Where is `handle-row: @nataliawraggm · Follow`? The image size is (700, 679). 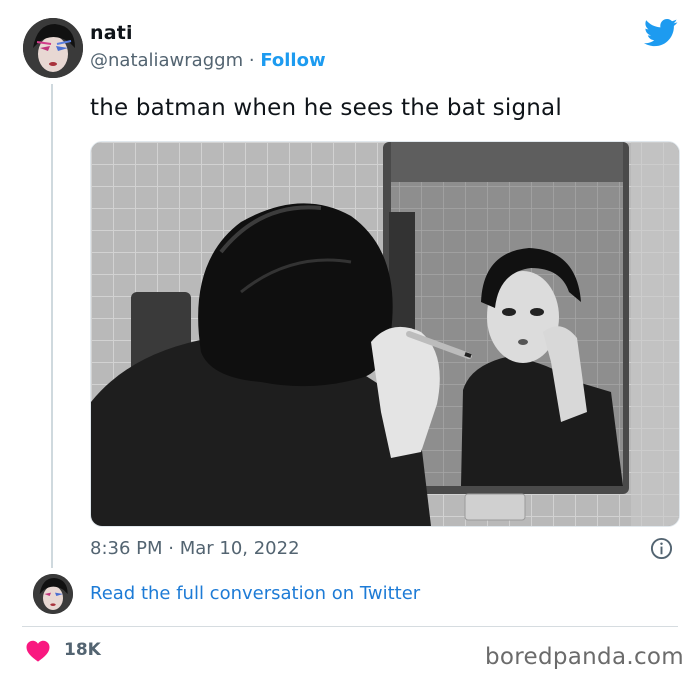 handle-row: @nataliawraggm · Follow is located at coordinates (208, 60).